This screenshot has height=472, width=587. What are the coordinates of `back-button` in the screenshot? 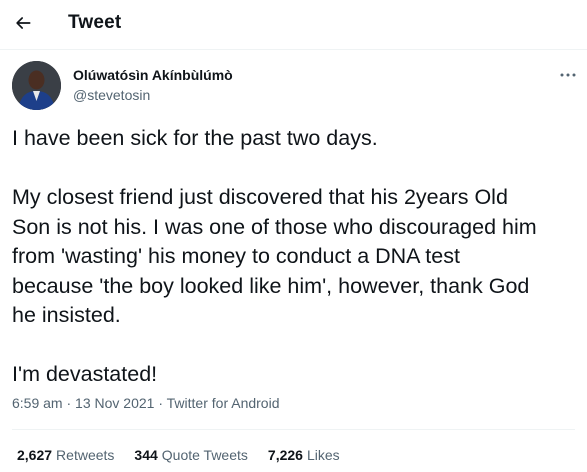 It's located at (23, 23).